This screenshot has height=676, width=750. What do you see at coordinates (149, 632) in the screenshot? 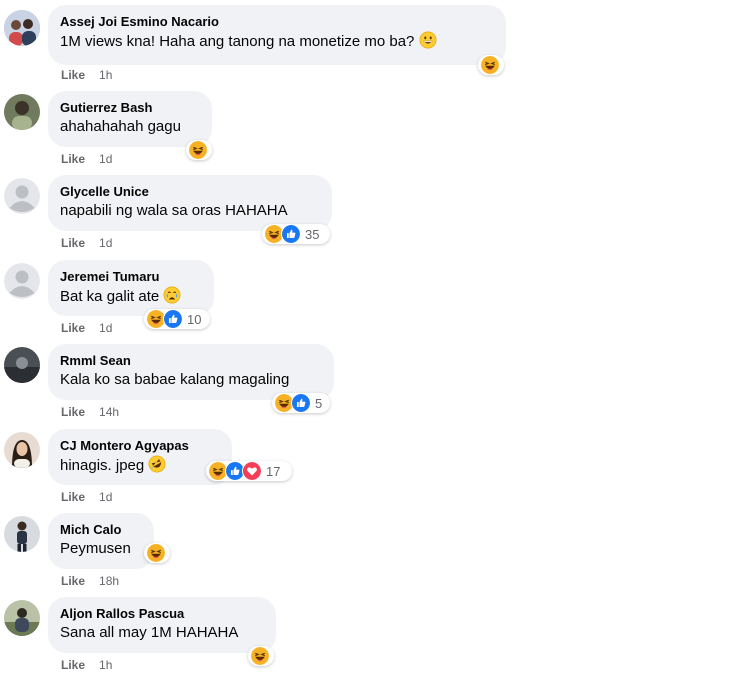
I see `comment-text: Sana all may 1M HAHAHA` at bounding box center [149, 632].